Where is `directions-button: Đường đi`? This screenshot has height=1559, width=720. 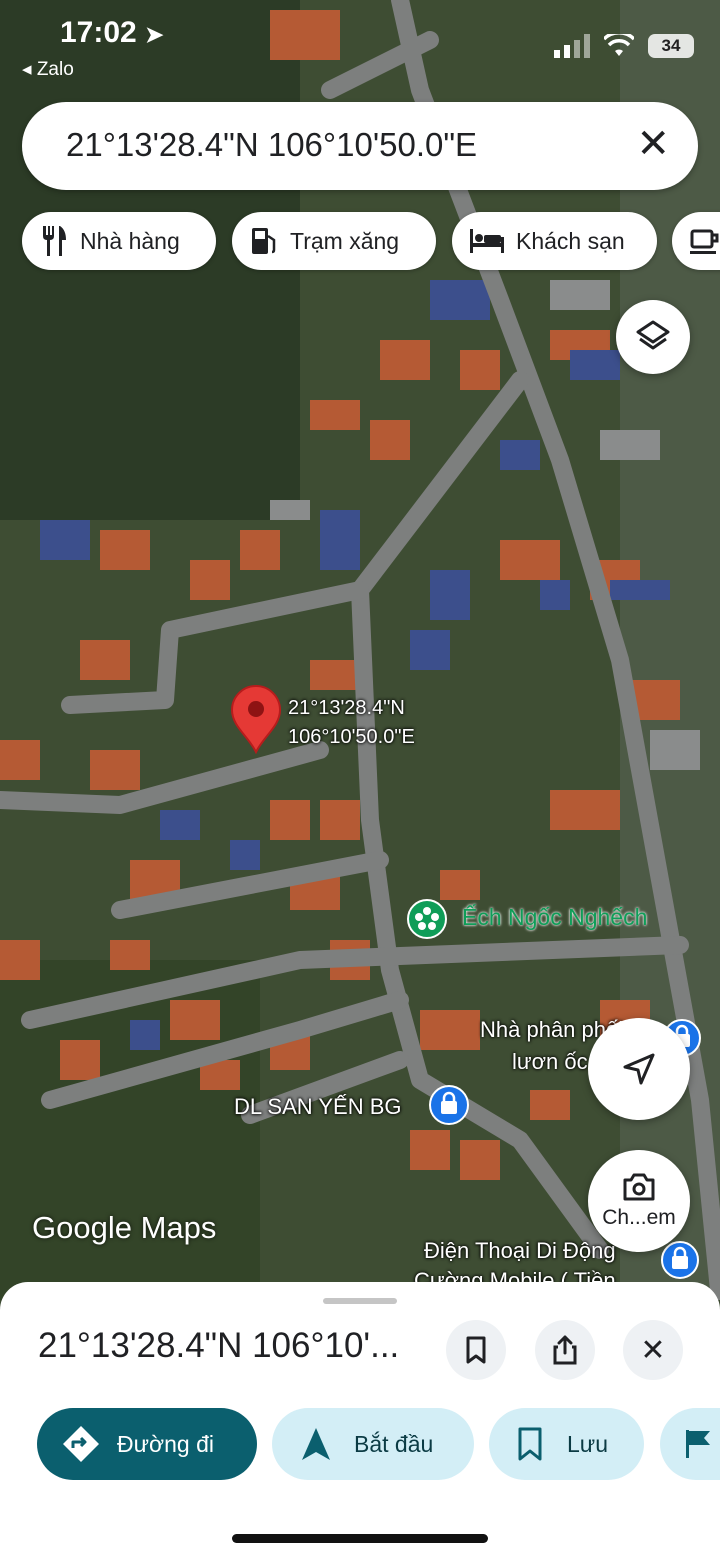
directions-button: Đường đi is located at coordinates (147, 1444).